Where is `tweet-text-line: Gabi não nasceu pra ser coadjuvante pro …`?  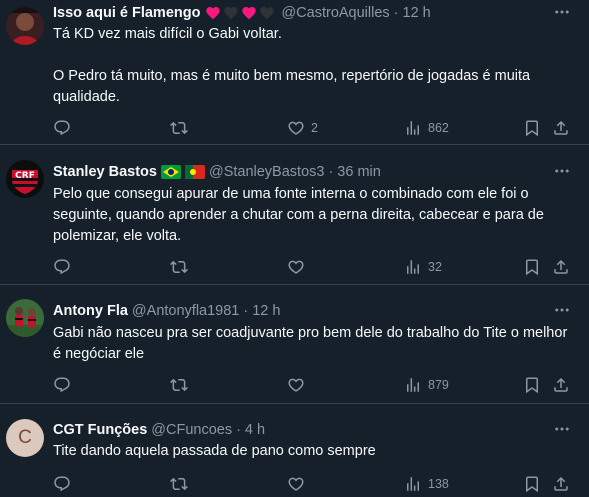 tweet-text-line: Gabi não nasceu pra ser coadjuvante pro … is located at coordinates (310, 343).